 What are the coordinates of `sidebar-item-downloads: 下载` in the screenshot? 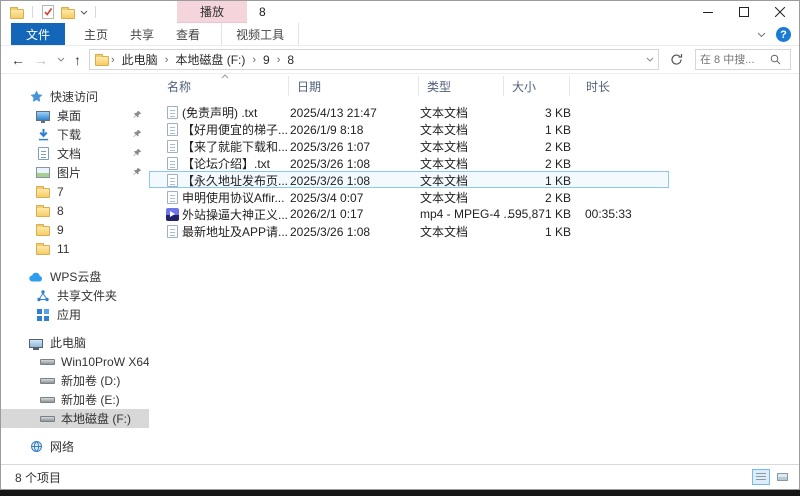 It's located at (75, 134).